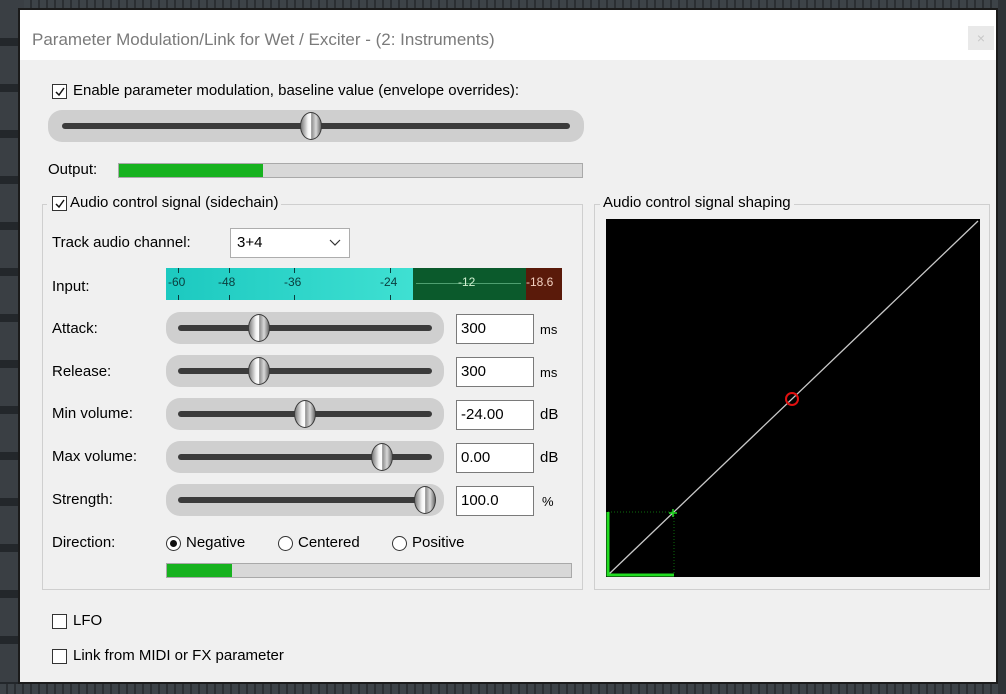 The height and width of the screenshot is (694, 1006). What do you see at coordinates (82, 499) in the screenshot?
I see `strength-label: Strength:` at bounding box center [82, 499].